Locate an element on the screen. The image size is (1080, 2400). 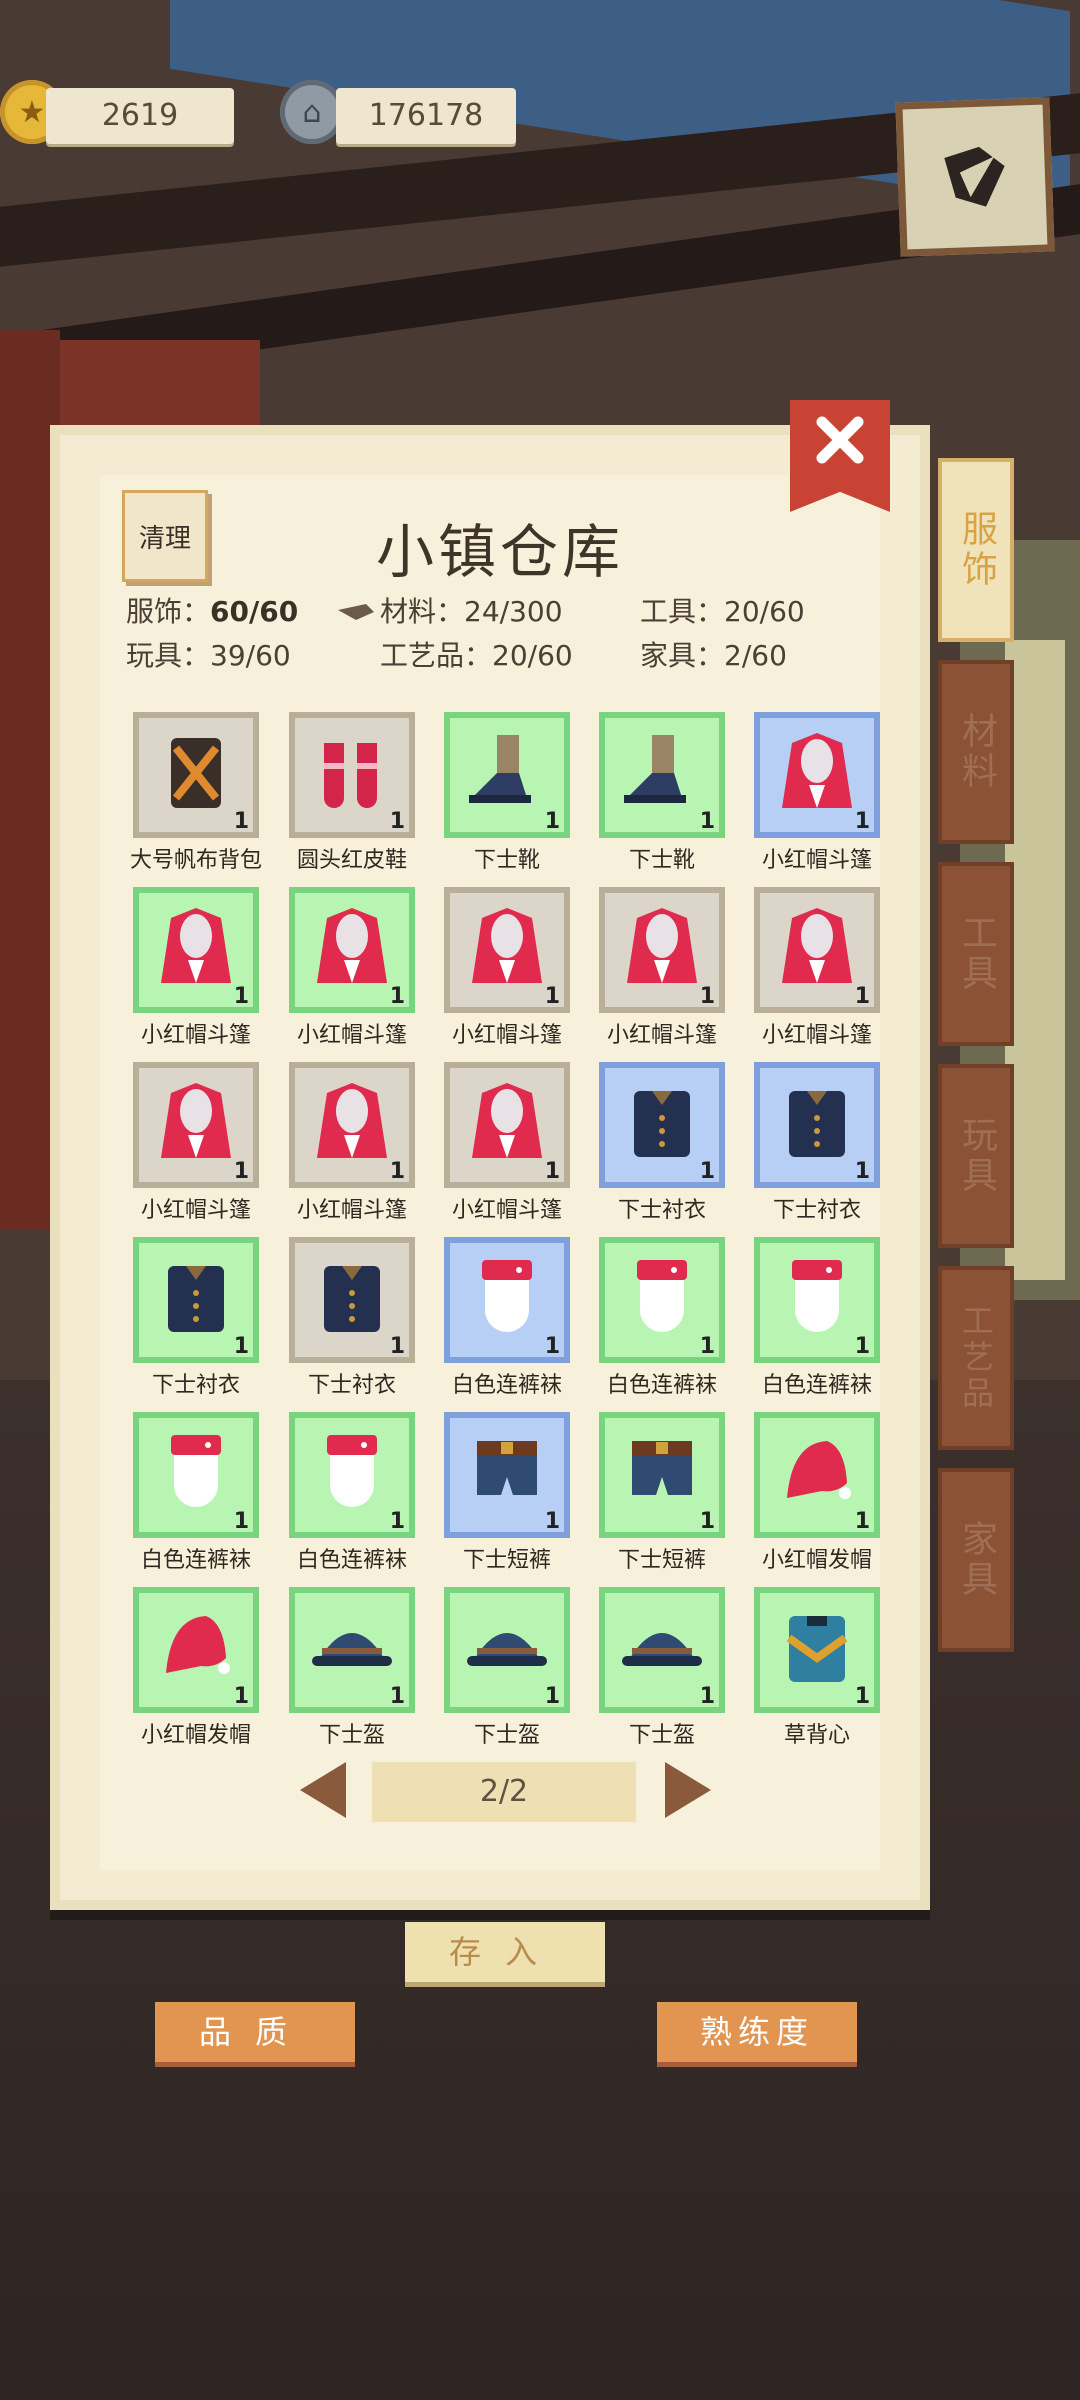
item-name: 白色连裤袜 is located at coordinates (506, 1385).